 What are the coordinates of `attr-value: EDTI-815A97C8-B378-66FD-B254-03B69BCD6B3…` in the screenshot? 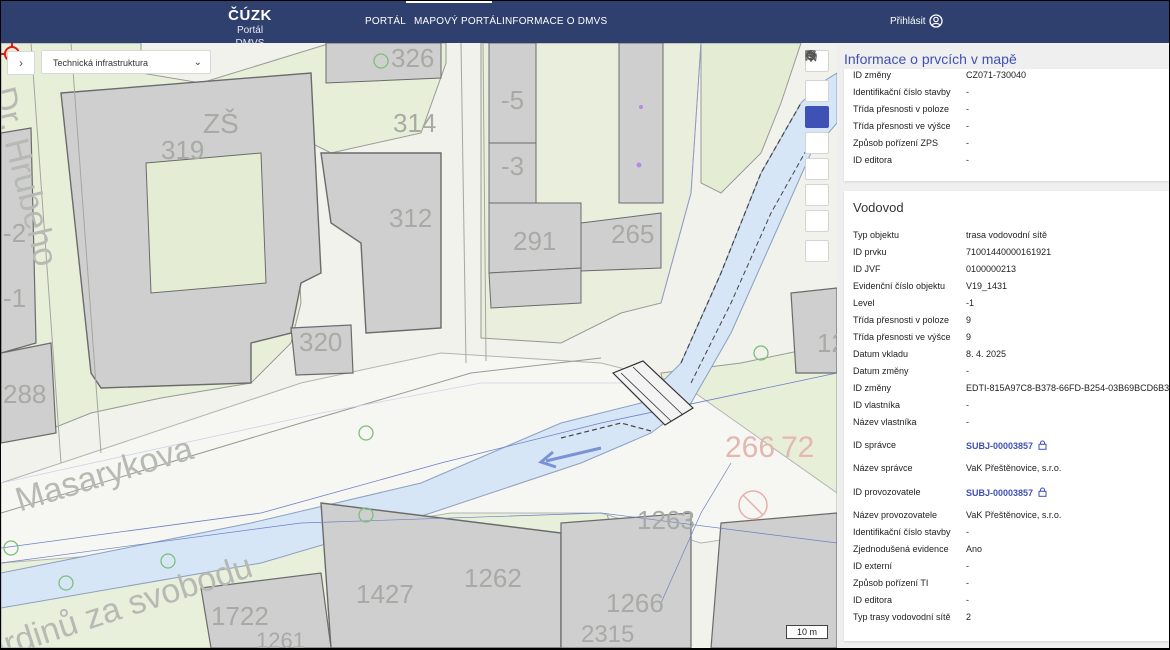 It's located at (1067, 388).